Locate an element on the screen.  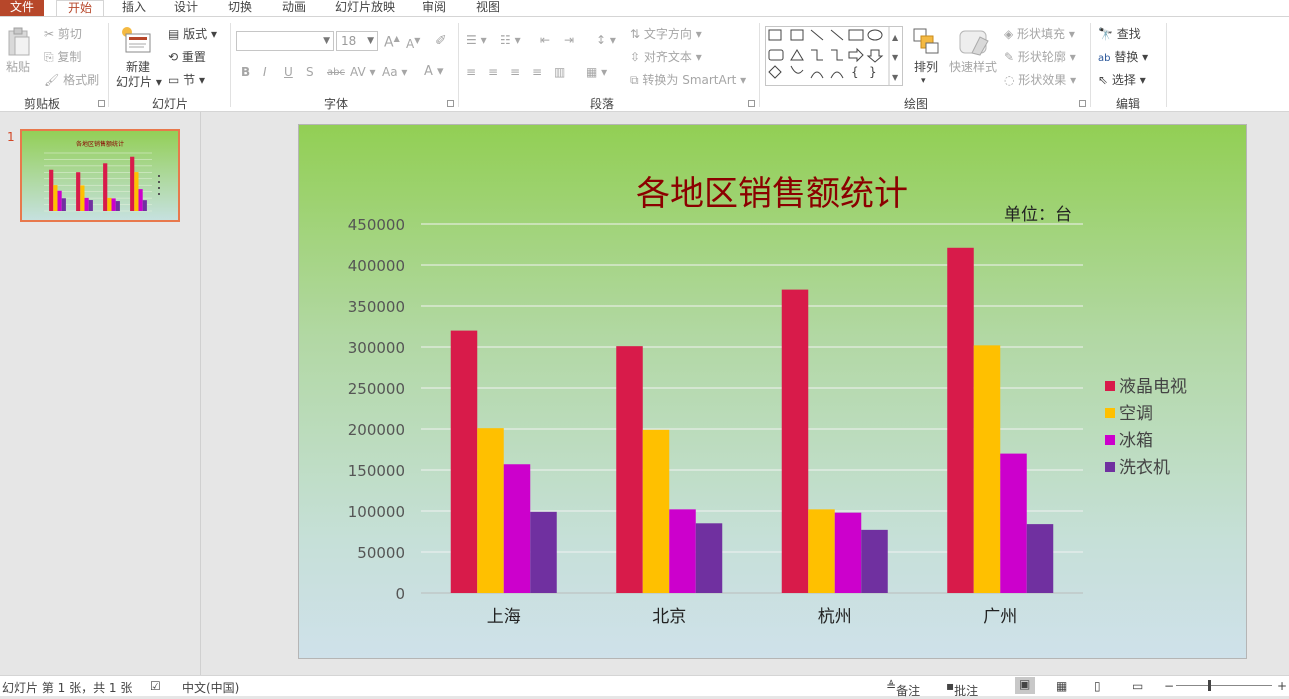
layout-button: ▤ 版式 ▾ is located at coordinates (192, 34).